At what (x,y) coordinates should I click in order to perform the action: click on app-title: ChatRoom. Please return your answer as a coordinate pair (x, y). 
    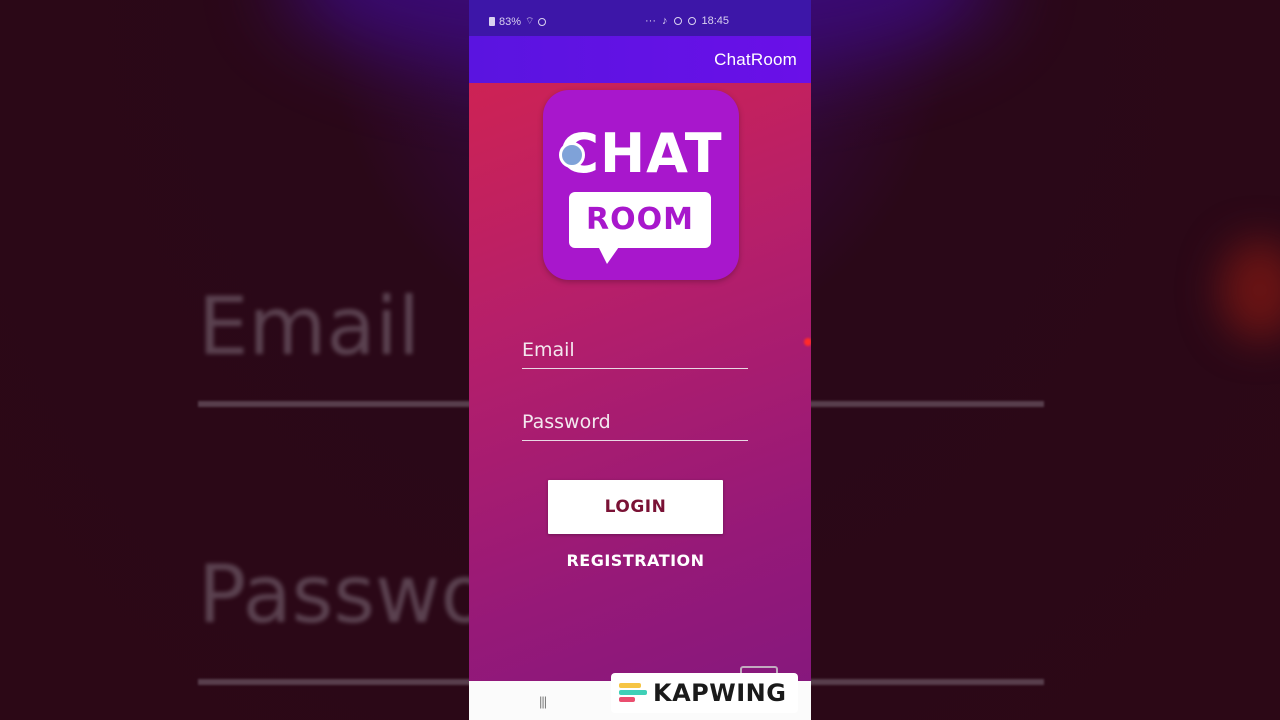
    Looking at the image, I should click on (755, 59).